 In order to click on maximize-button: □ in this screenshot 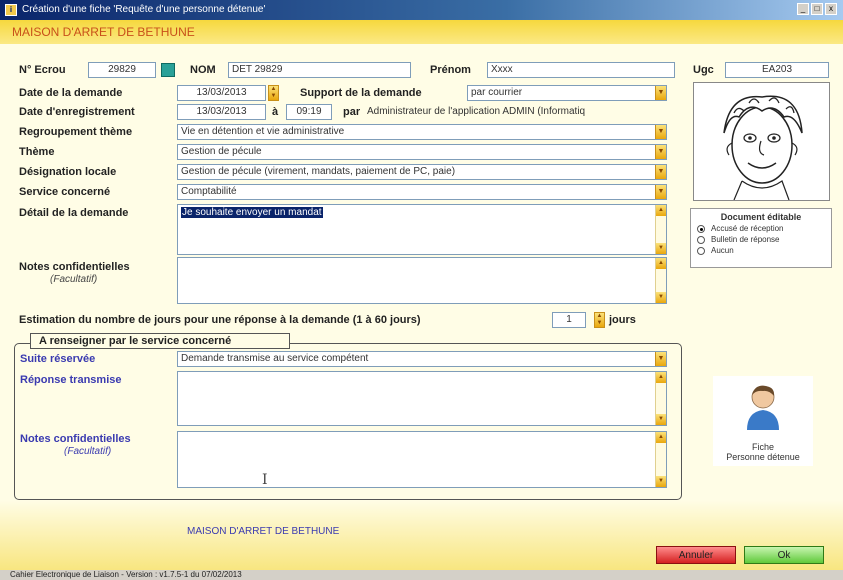, I will do `click(817, 9)`.